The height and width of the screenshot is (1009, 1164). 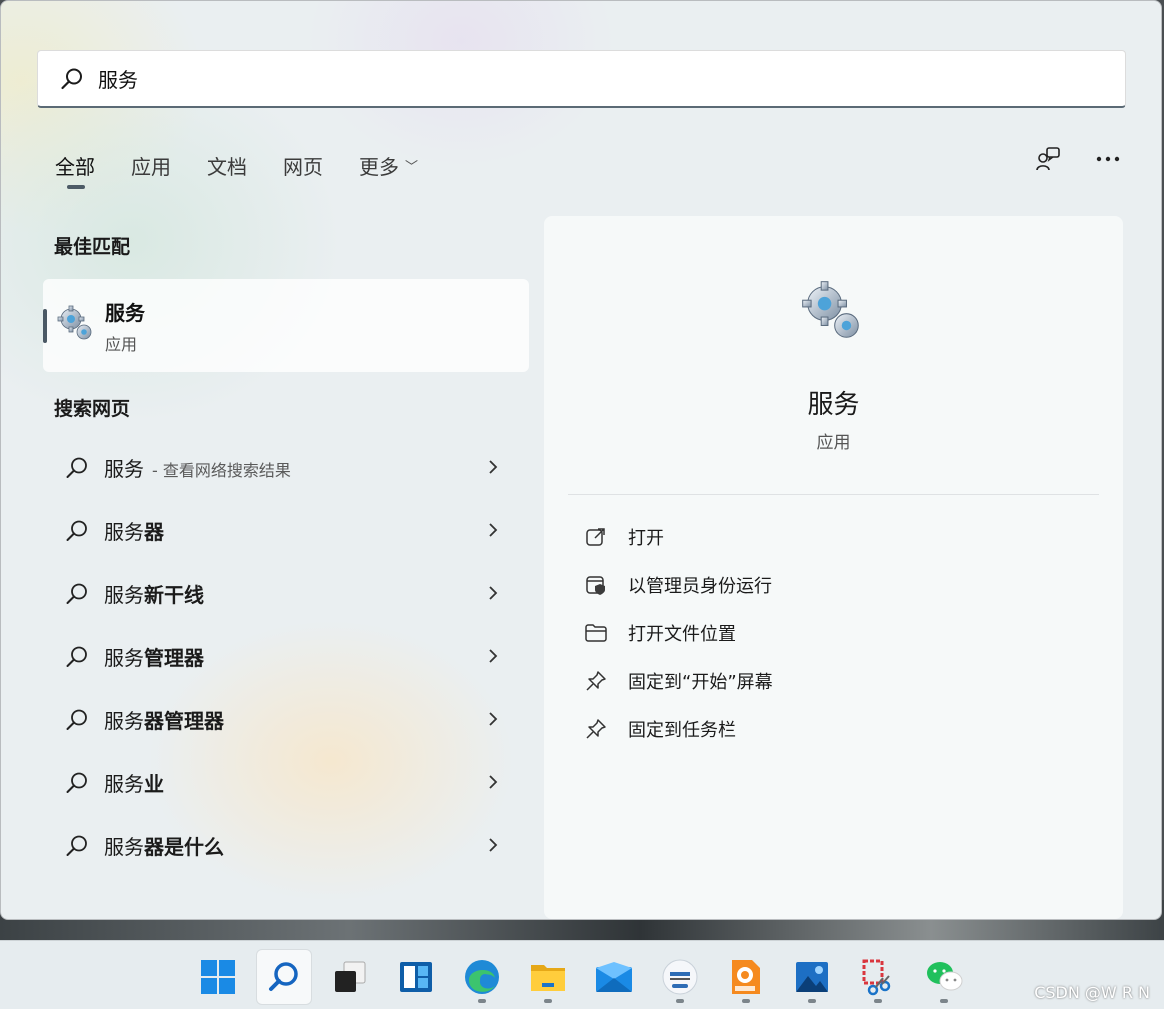 I want to click on list-item: 服务器, so click(x=286, y=530).